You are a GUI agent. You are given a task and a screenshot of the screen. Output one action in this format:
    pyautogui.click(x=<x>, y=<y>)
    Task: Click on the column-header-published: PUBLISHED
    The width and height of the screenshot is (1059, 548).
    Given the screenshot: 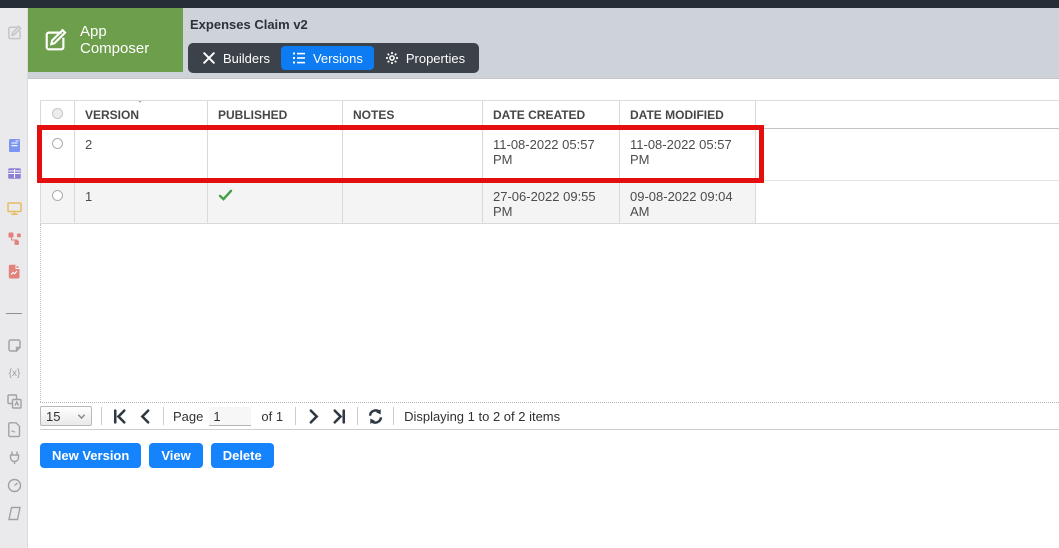 What is the action you would take?
    pyautogui.click(x=275, y=114)
    